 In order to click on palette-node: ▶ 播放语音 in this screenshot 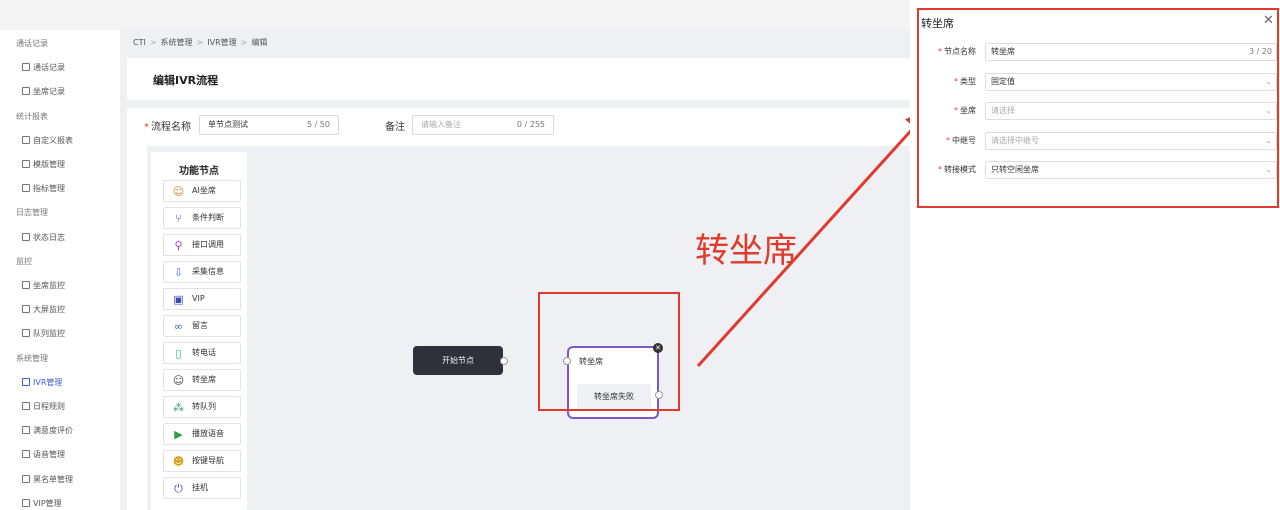, I will do `click(202, 434)`.